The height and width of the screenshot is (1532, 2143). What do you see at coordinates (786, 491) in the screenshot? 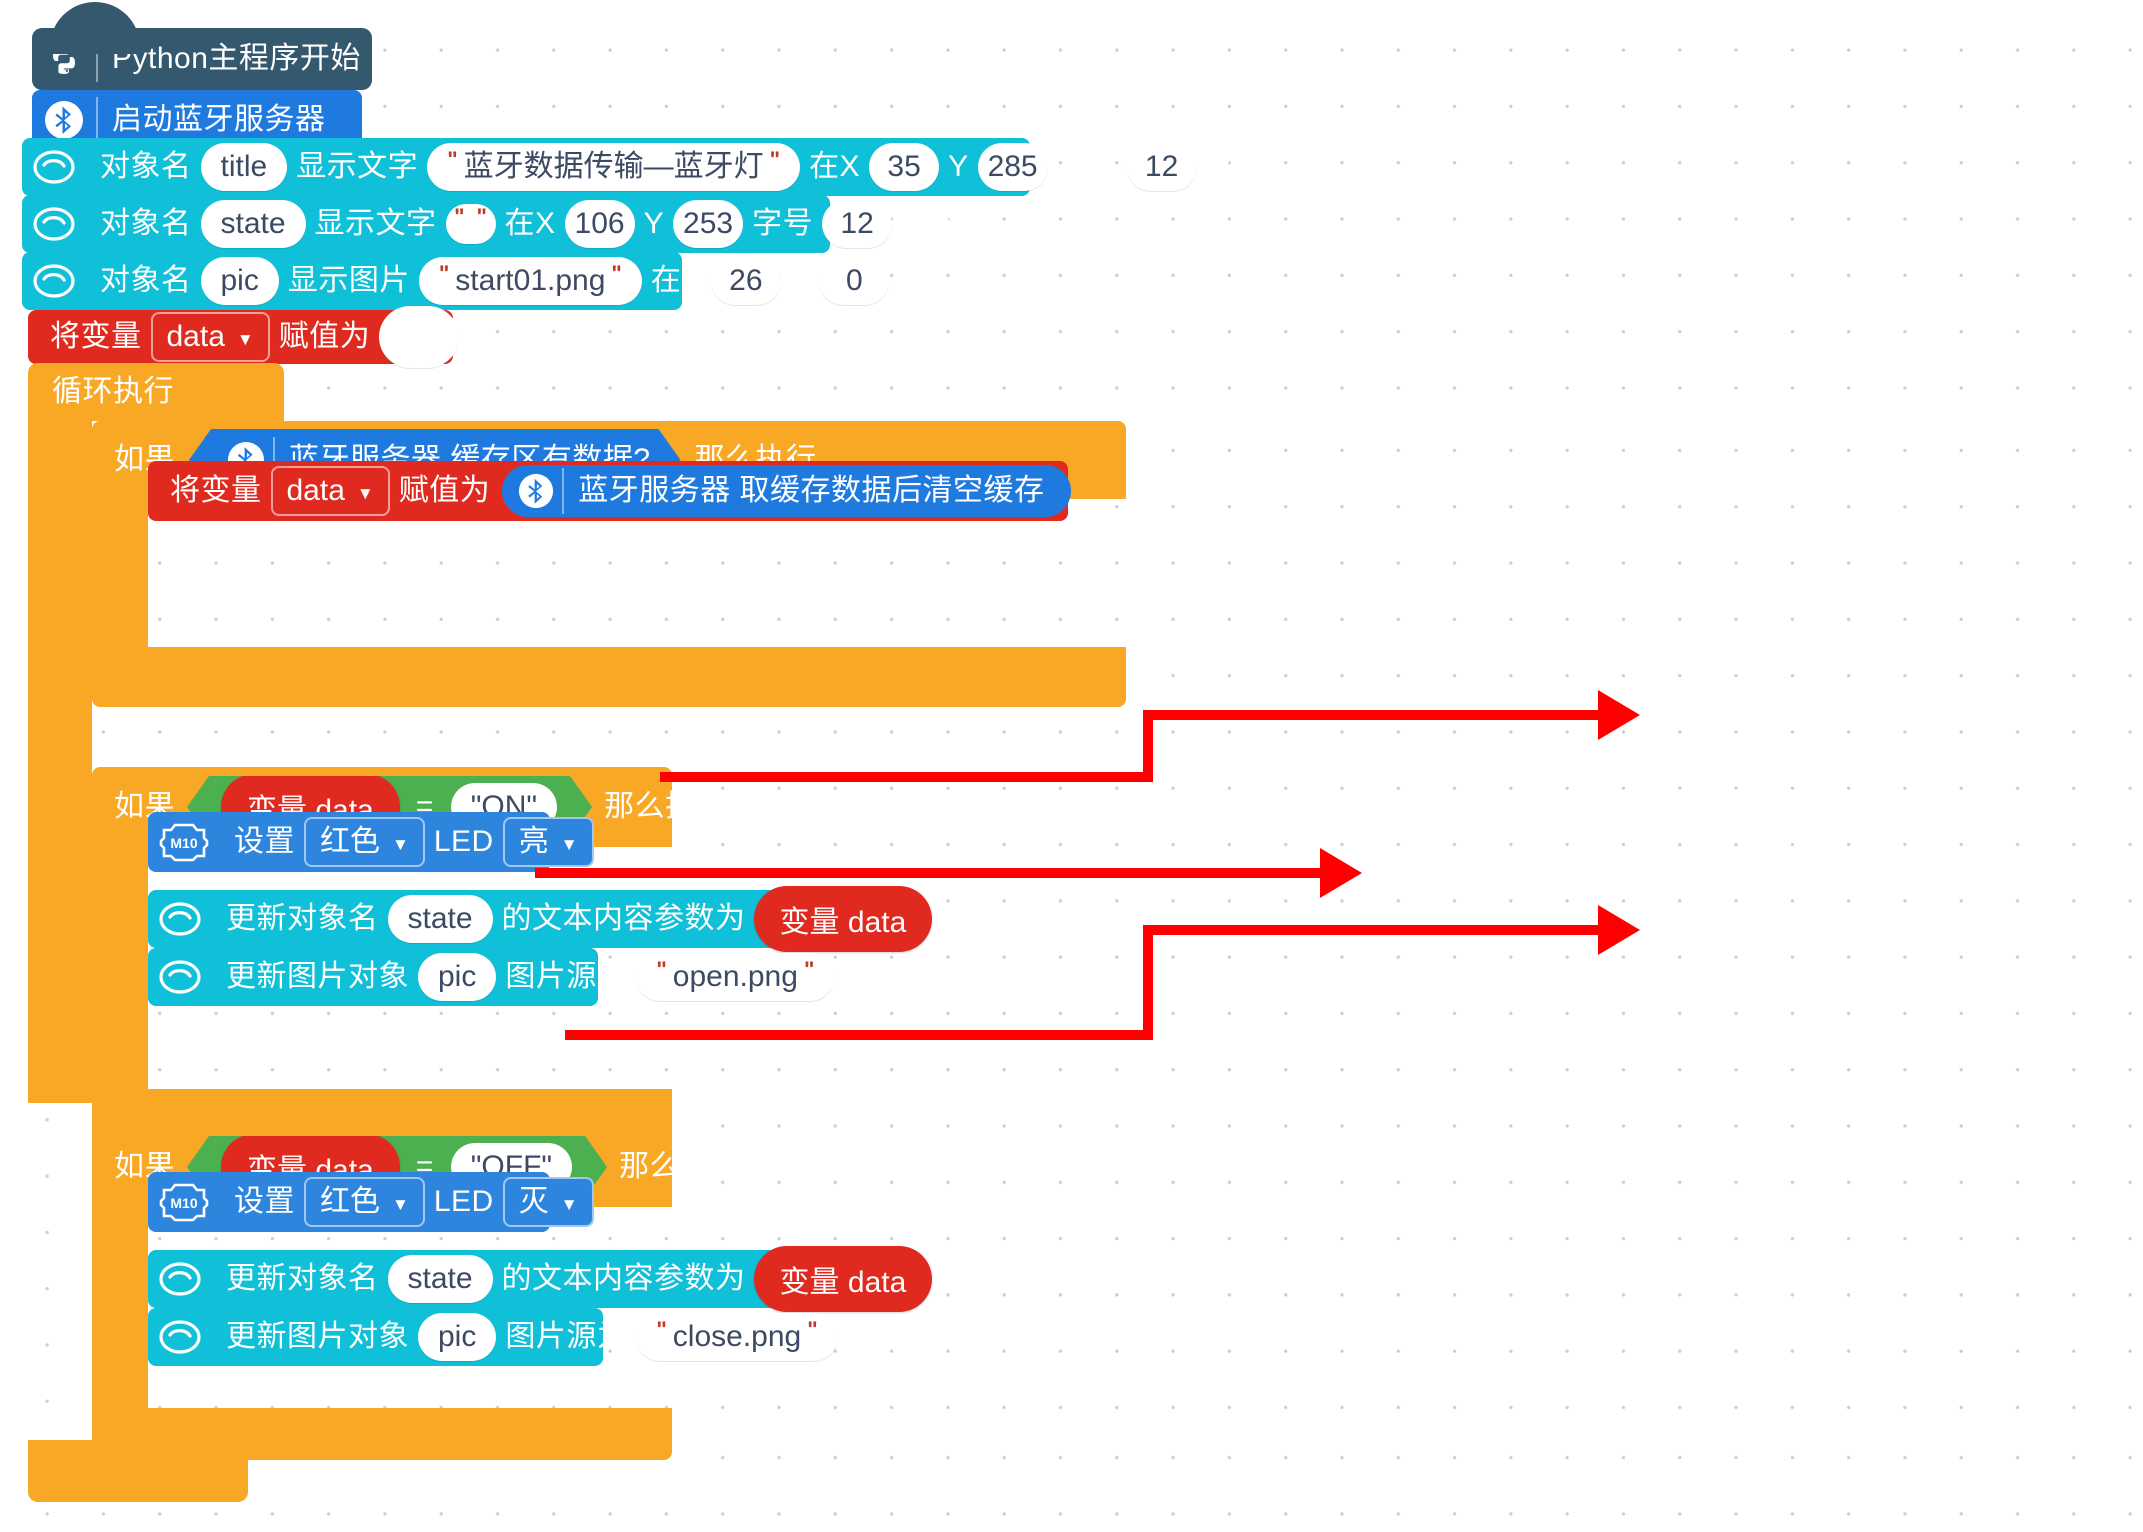
I see `reporter-bt-read-clear: 蓝牙服务器 取缓存数据后清空缓存` at bounding box center [786, 491].